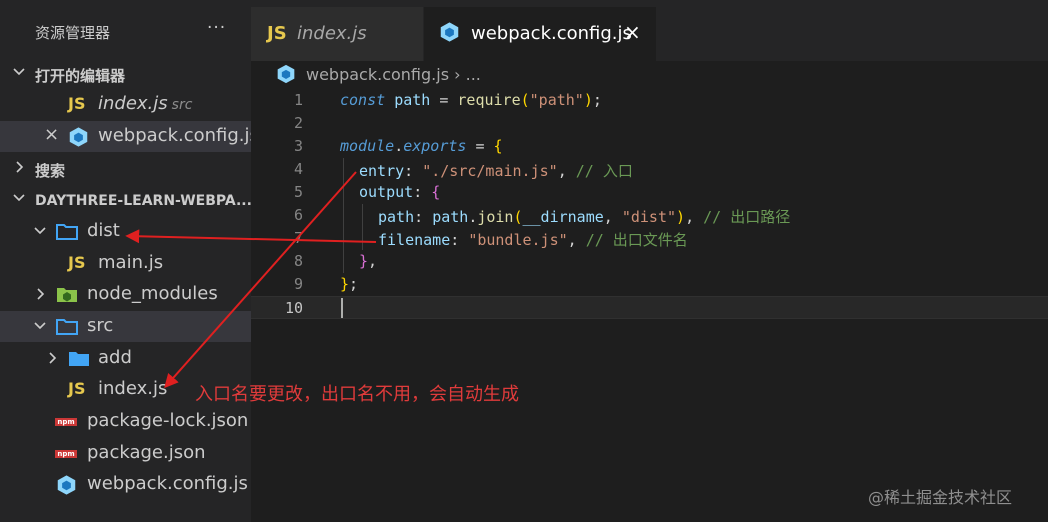 This screenshot has height=522, width=1048. I want to click on tab-label: webpack.config.js, so click(551, 33).